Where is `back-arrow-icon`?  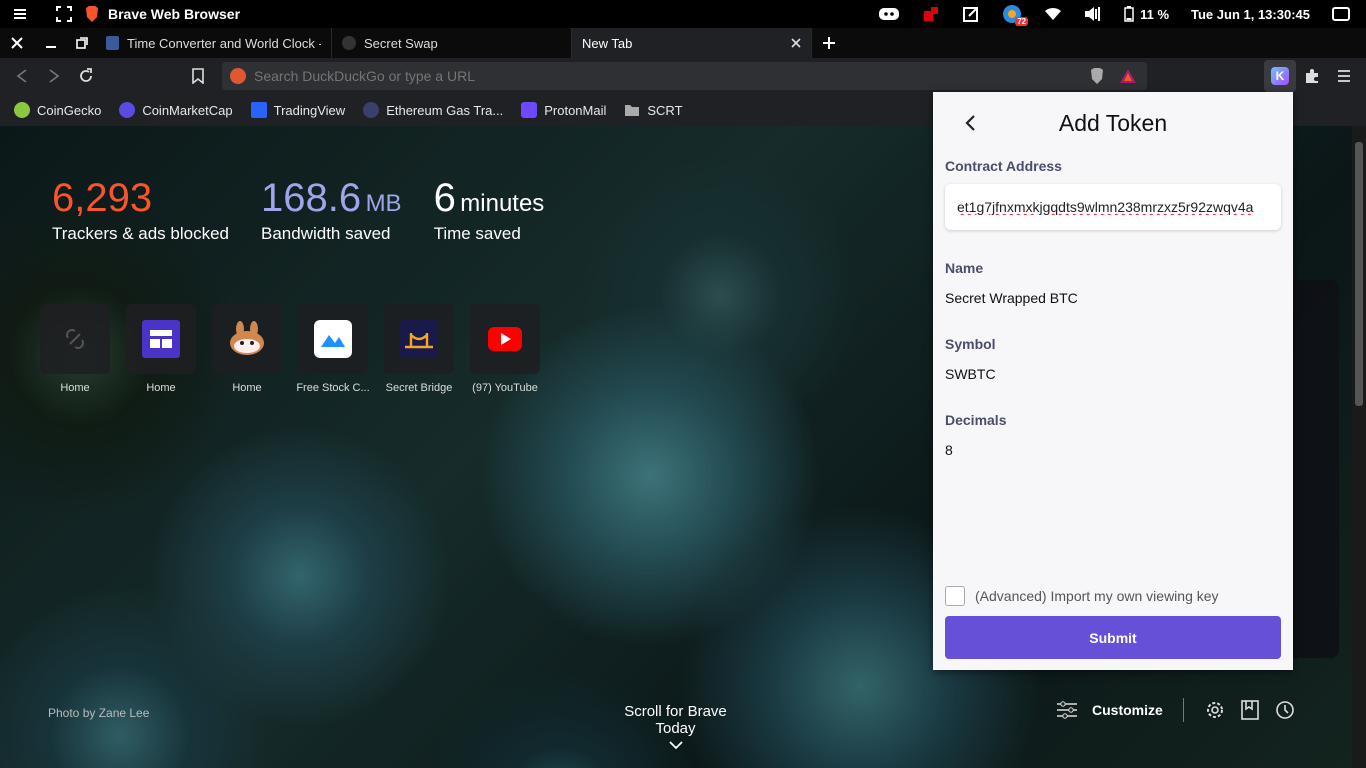
back-arrow-icon is located at coordinates (22, 76).